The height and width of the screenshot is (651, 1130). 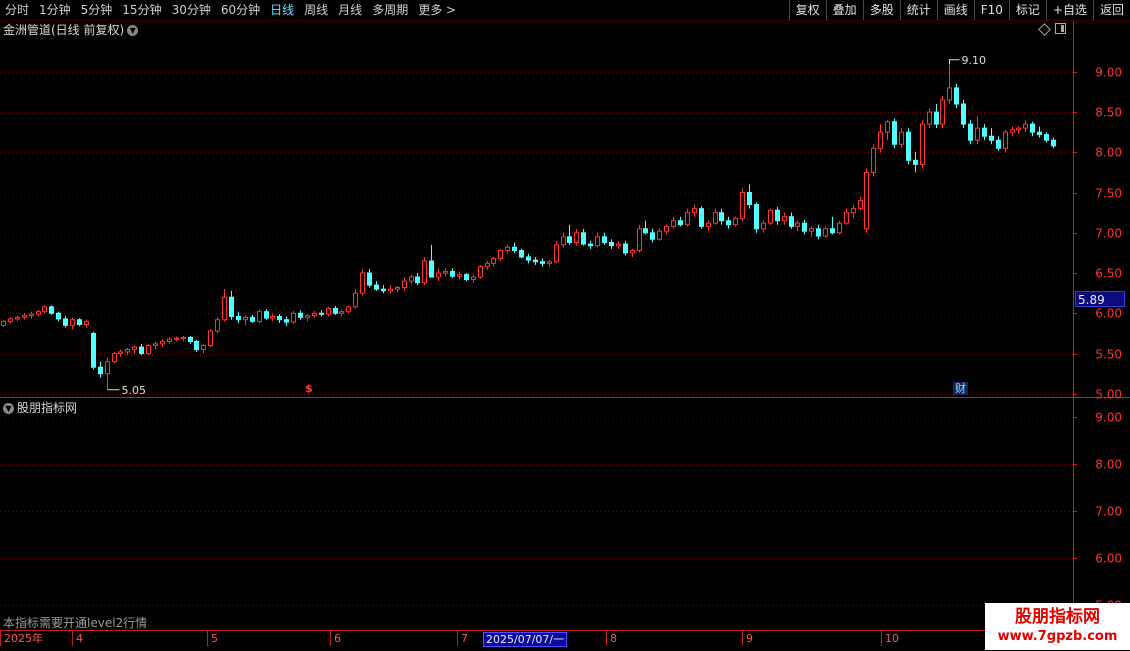 What do you see at coordinates (47, 408) in the screenshot?
I see `indicator-title: 股朋指标网` at bounding box center [47, 408].